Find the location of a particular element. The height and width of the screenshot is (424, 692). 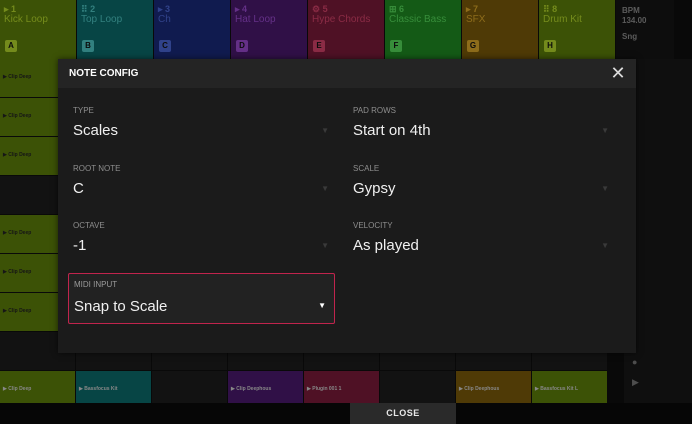

type-dropdown: TYPE Scales ▼ is located at coordinates (201, 131).